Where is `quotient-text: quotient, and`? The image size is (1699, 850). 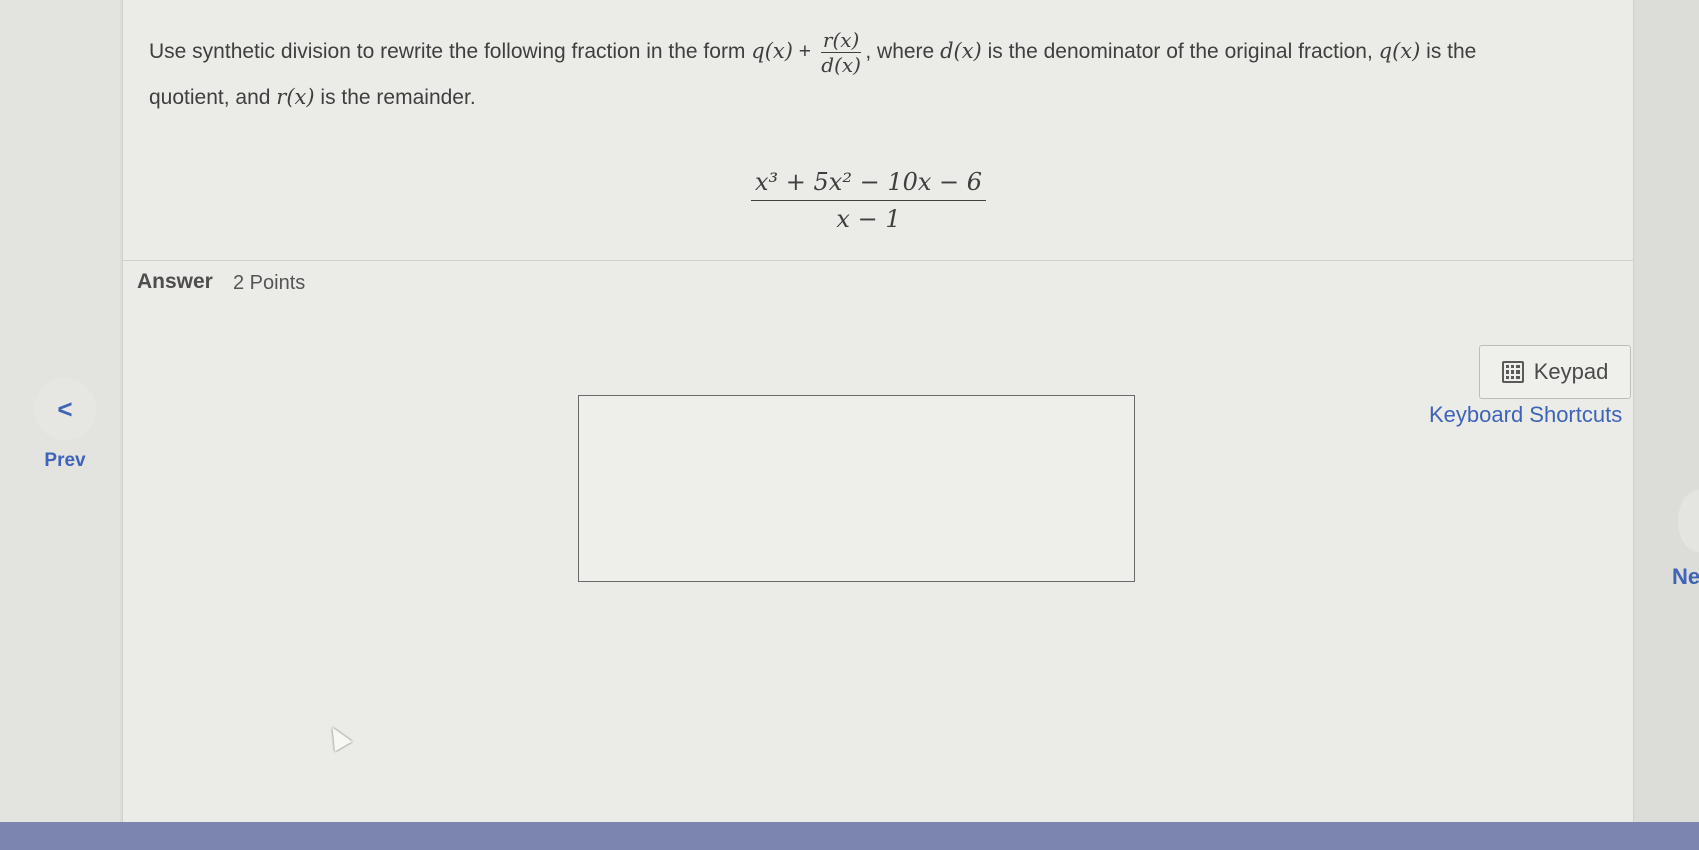
quotient-text: quotient, and is located at coordinates (210, 97).